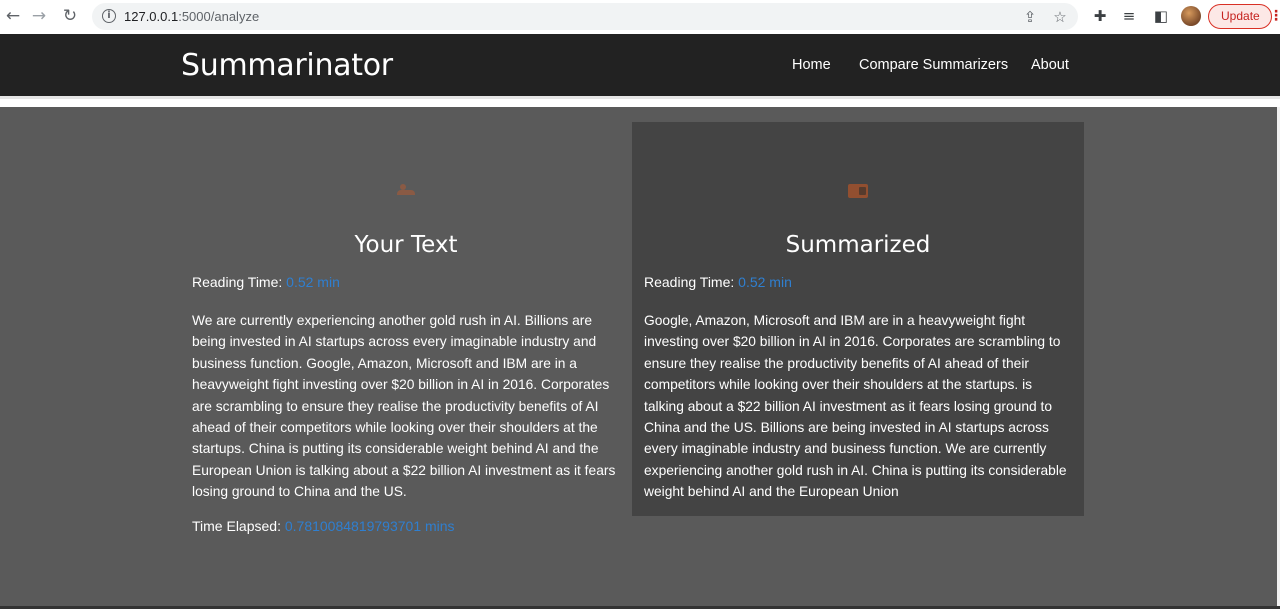 The height and width of the screenshot is (609, 1280). What do you see at coordinates (858, 245) in the screenshot?
I see `summary-title: Summarized` at bounding box center [858, 245].